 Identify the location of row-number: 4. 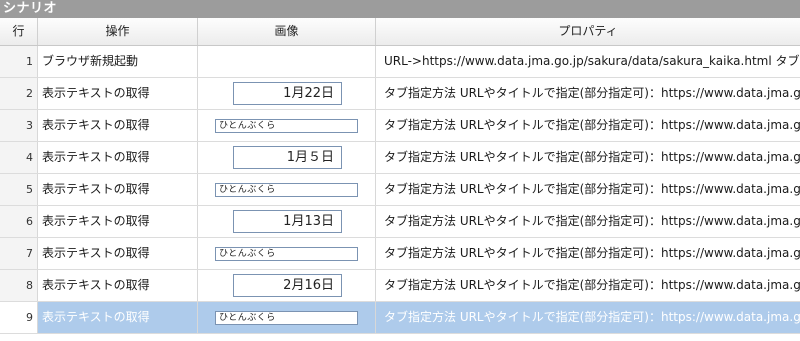
(19, 157).